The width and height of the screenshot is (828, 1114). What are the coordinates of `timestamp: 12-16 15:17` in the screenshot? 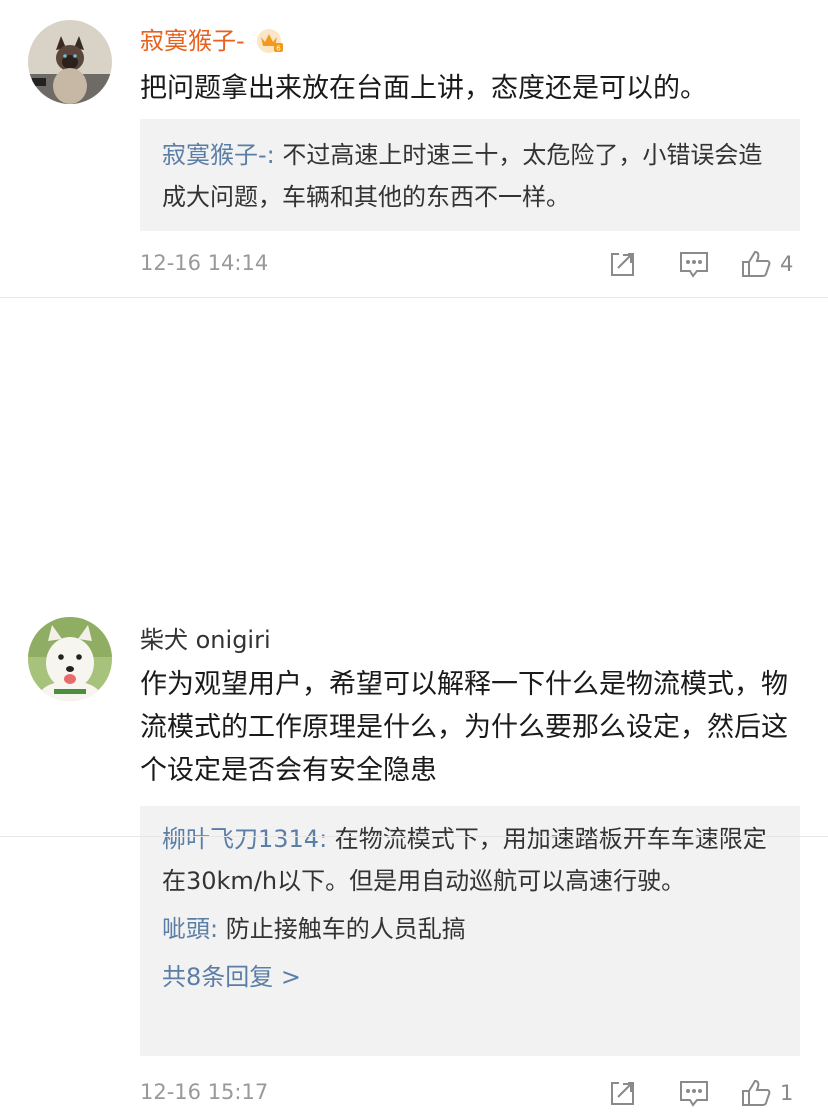 It's located at (204, 1092).